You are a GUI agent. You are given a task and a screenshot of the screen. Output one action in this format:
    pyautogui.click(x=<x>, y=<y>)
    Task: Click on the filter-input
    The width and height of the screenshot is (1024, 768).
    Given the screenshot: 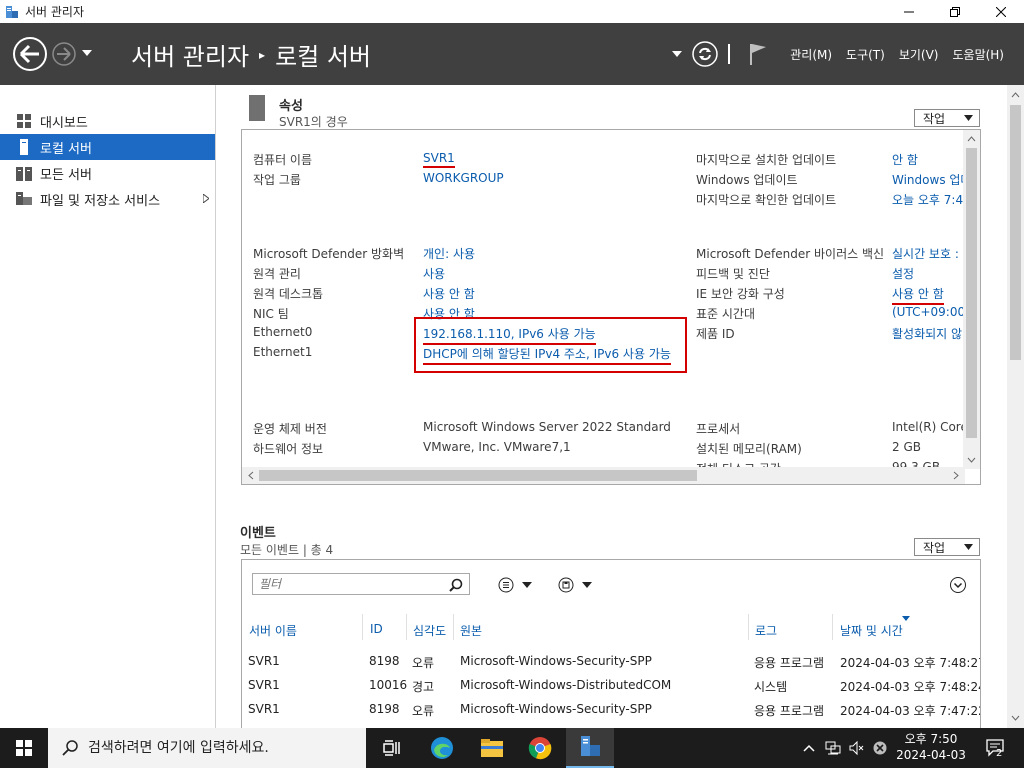 What is the action you would take?
    pyautogui.click(x=349, y=584)
    